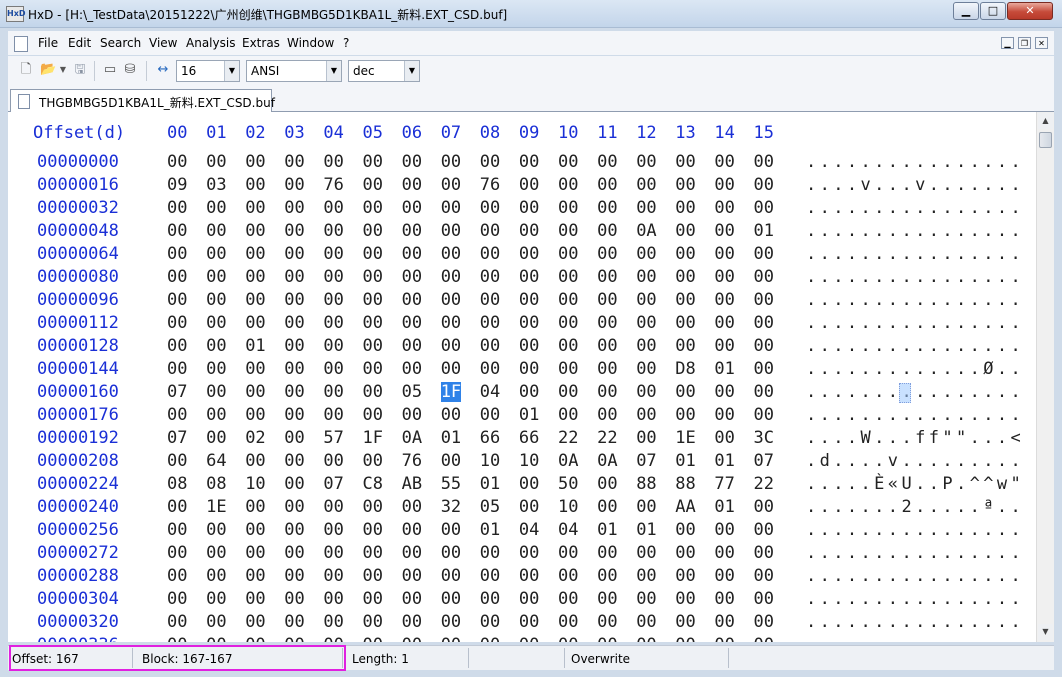  Describe the element at coordinates (646, 461) in the screenshot. I see `hex-byte: 07` at that location.